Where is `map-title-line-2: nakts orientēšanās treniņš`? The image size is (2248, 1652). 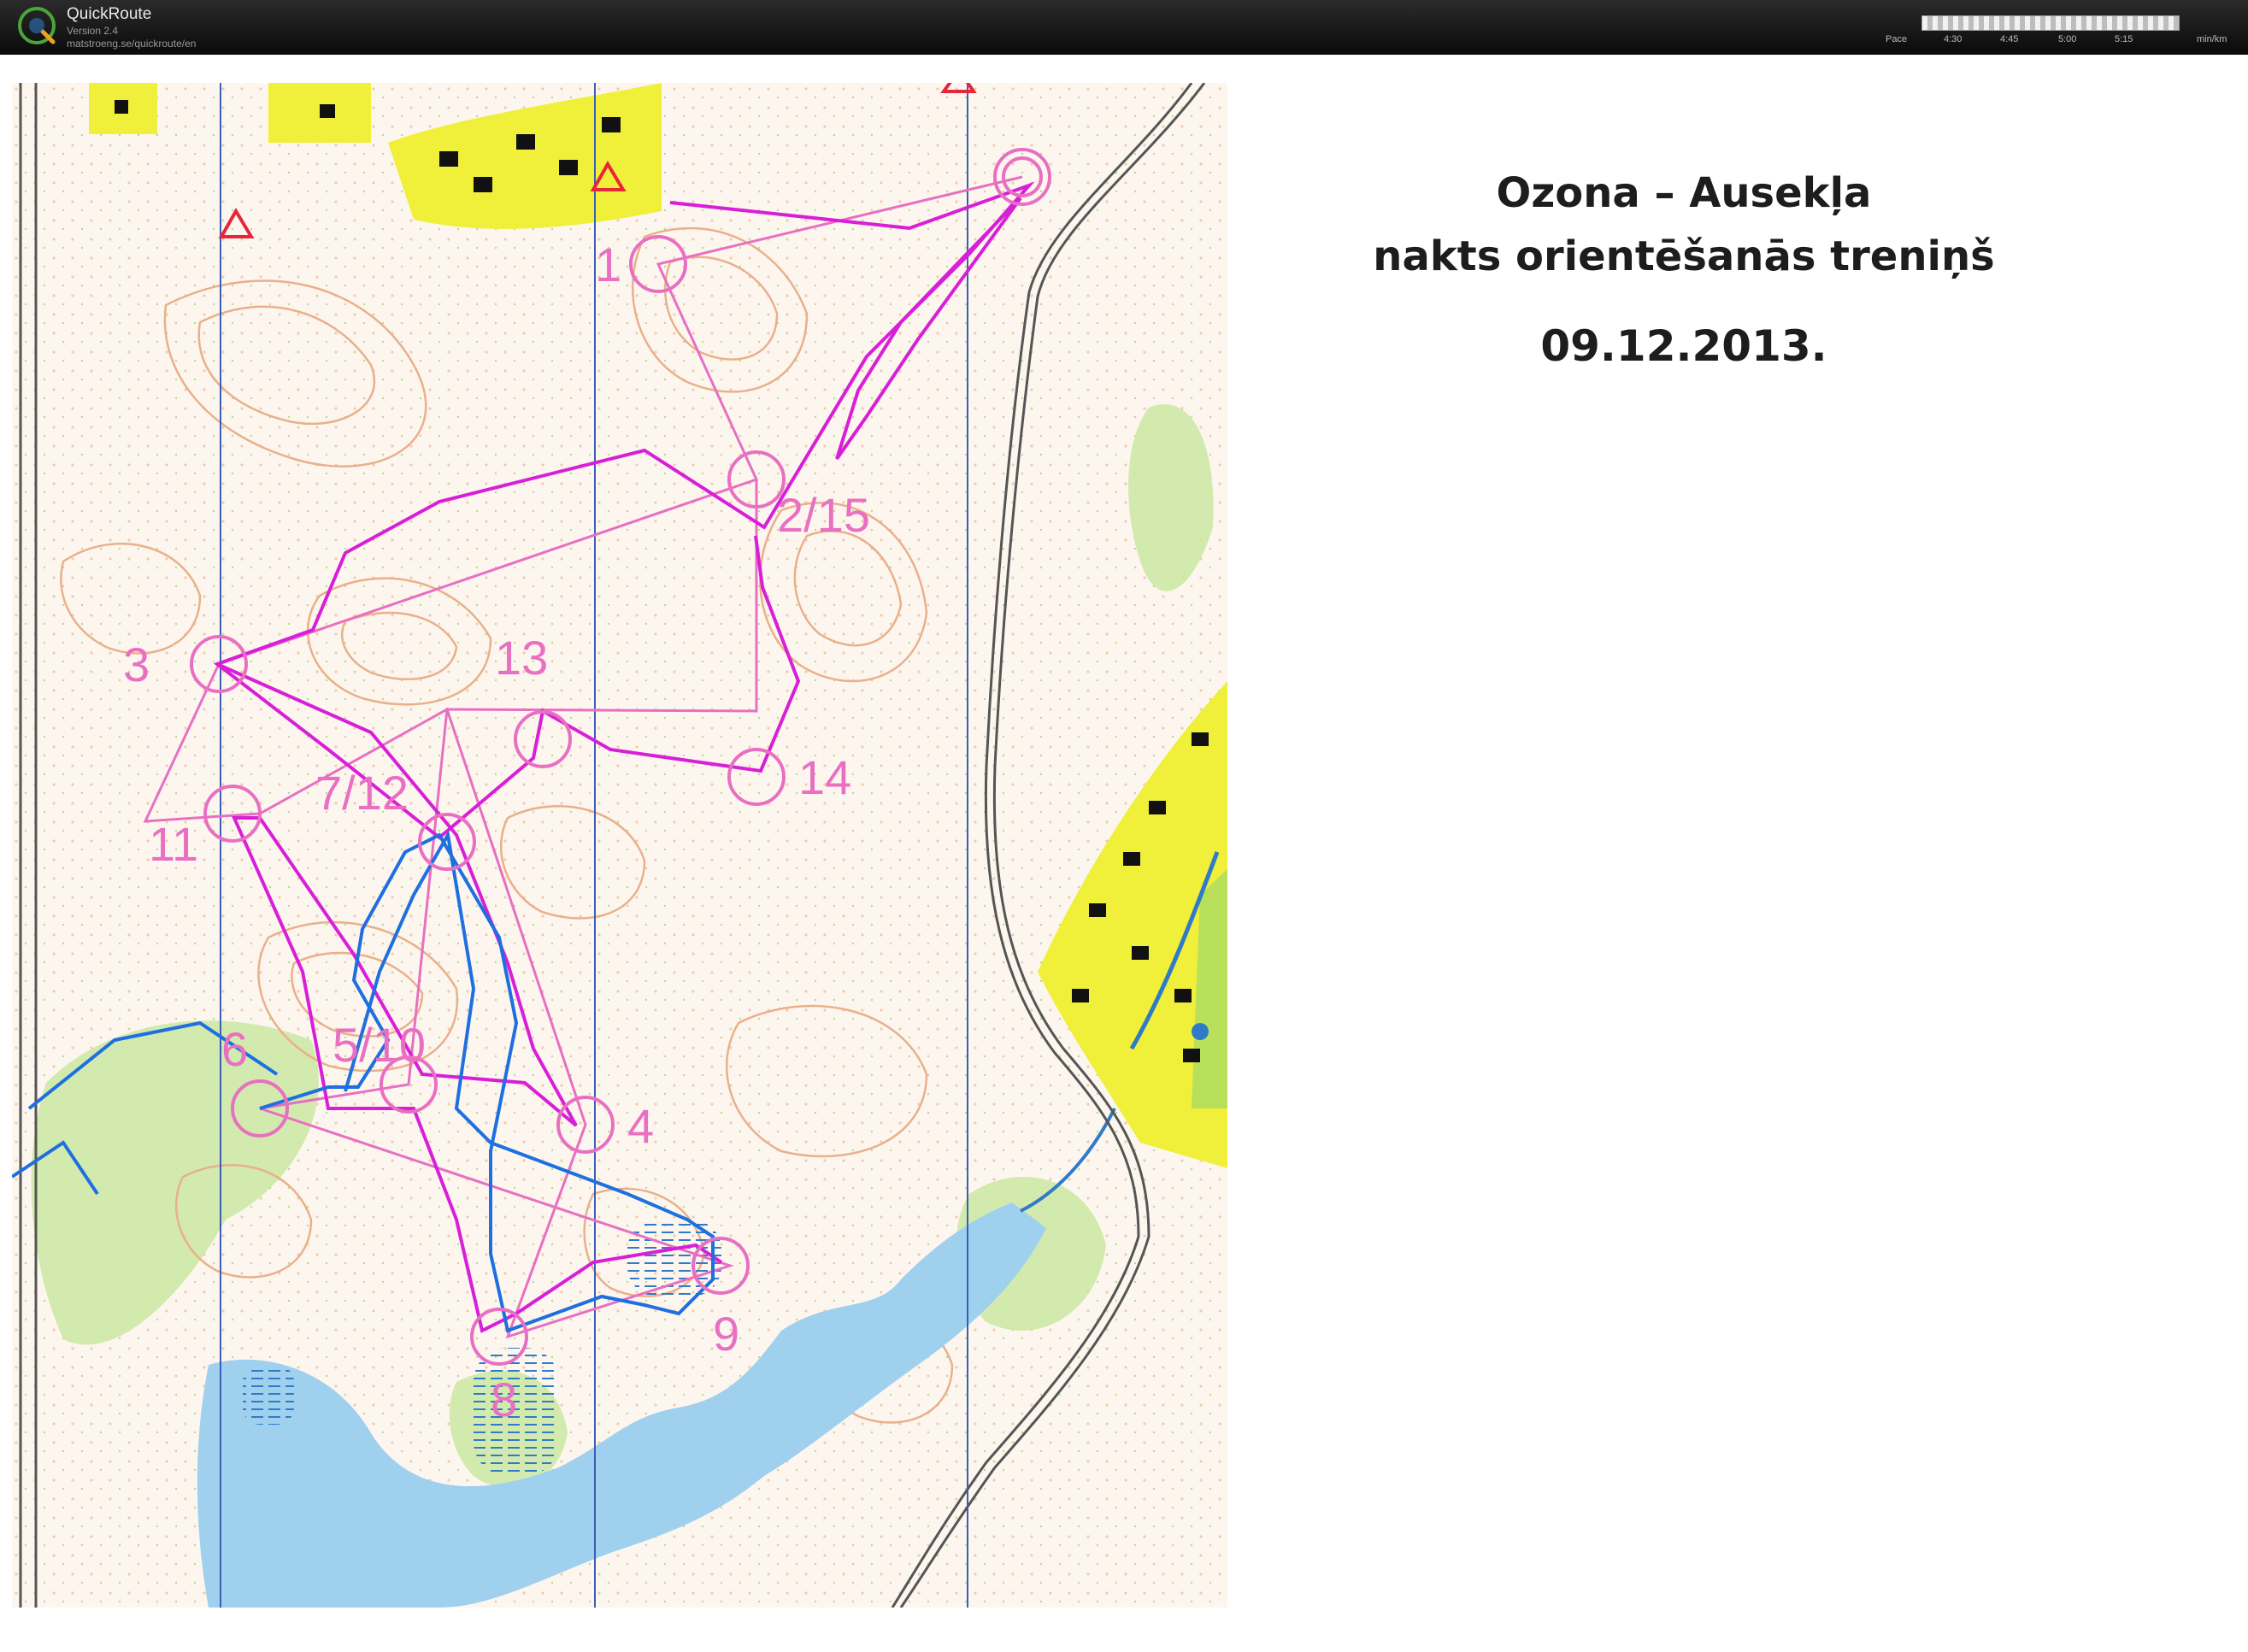 map-title-line-2: nakts orientēšanās treniņš is located at coordinates (1684, 256).